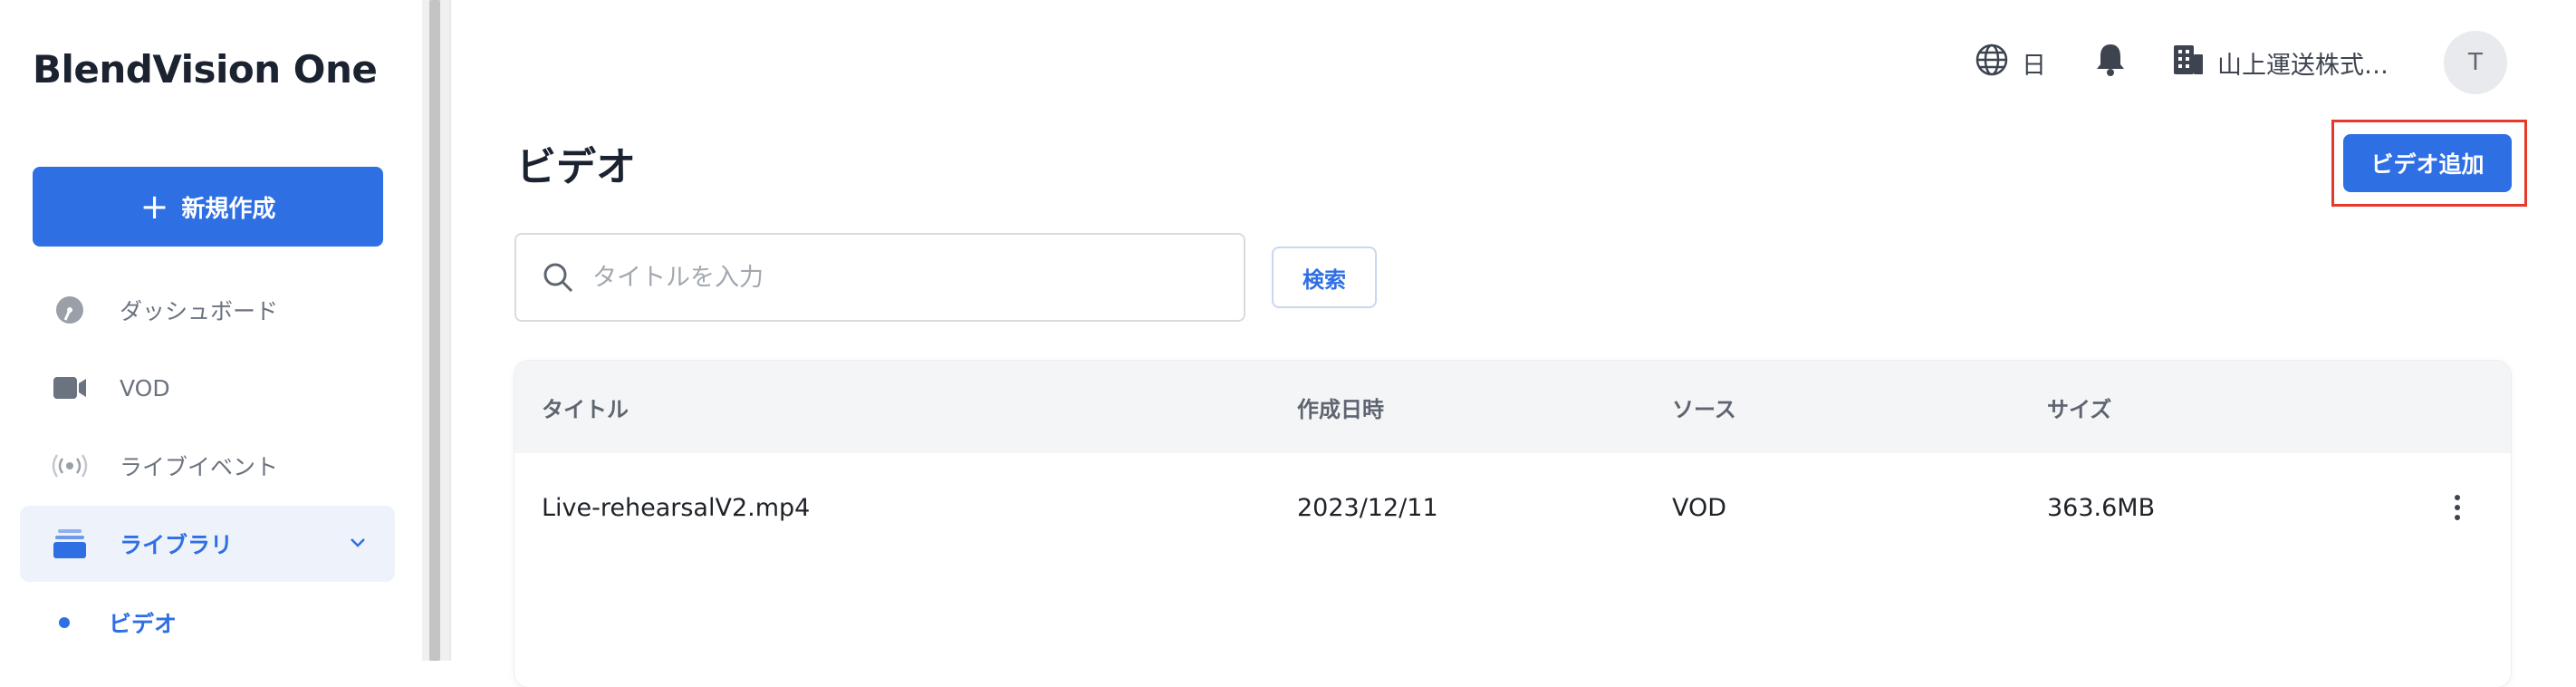 The height and width of the screenshot is (687, 2576). Describe the element at coordinates (143, 624) in the screenshot. I see `sidebar-subitem-label: ビデオ` at that location.